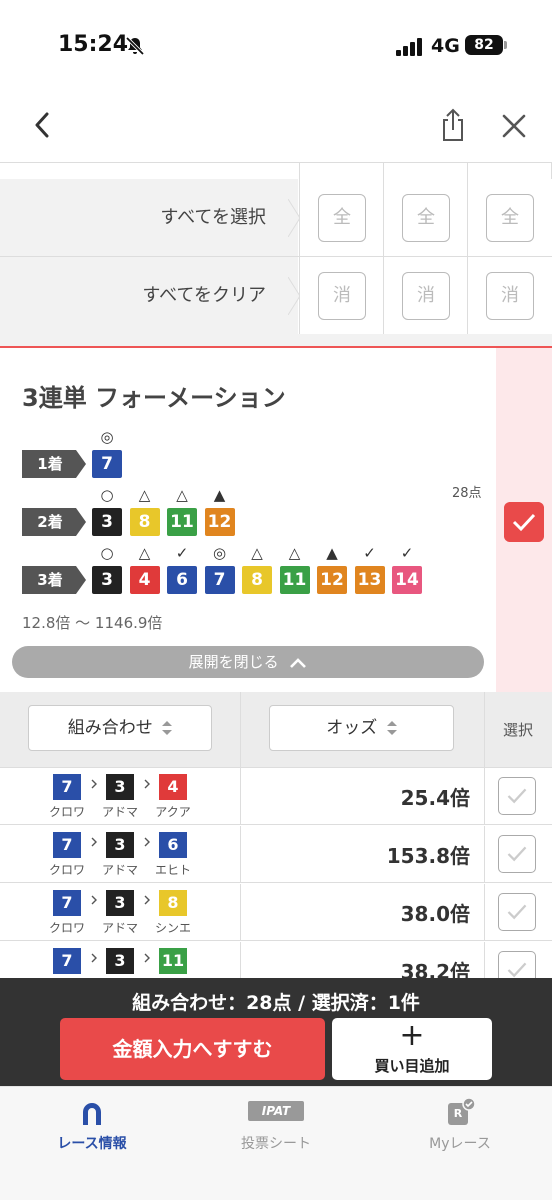  I want to click on tab-my-race: R Myレース, so click(460, 1125).